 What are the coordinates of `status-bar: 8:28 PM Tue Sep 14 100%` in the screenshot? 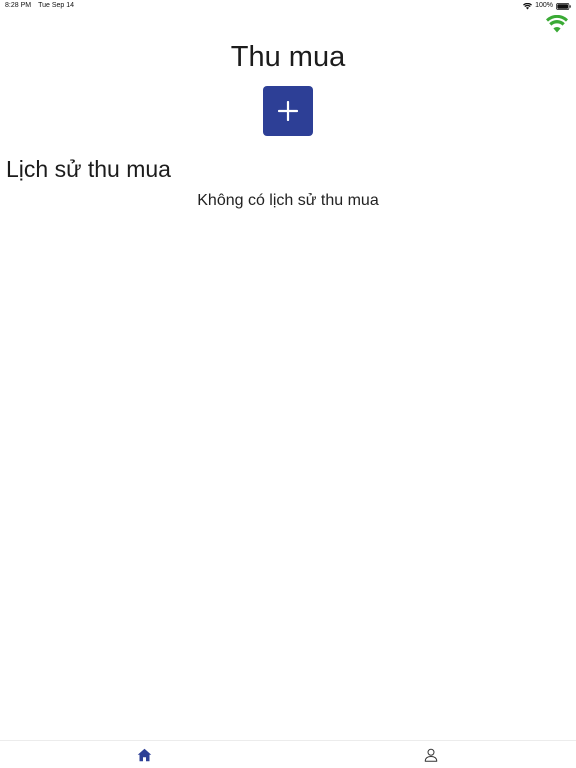 It's located at (288, 6).